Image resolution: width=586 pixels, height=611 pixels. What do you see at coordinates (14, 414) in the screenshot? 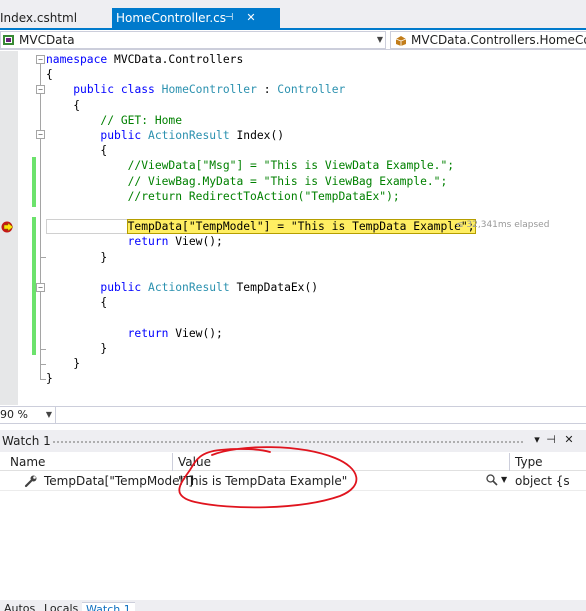
I see `zoom-level: 90 %` at bounding box center [14, 414].